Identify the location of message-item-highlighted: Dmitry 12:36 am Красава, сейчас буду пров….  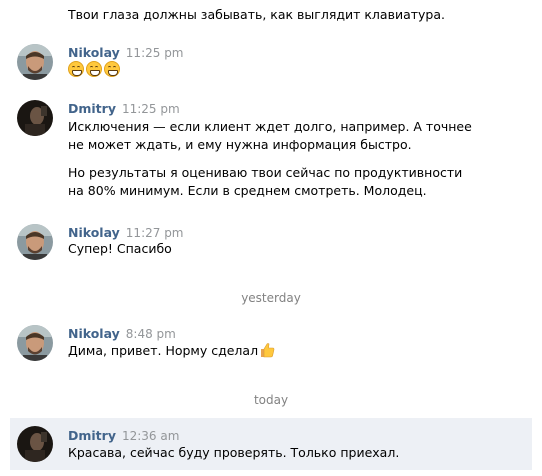
(271, 444).